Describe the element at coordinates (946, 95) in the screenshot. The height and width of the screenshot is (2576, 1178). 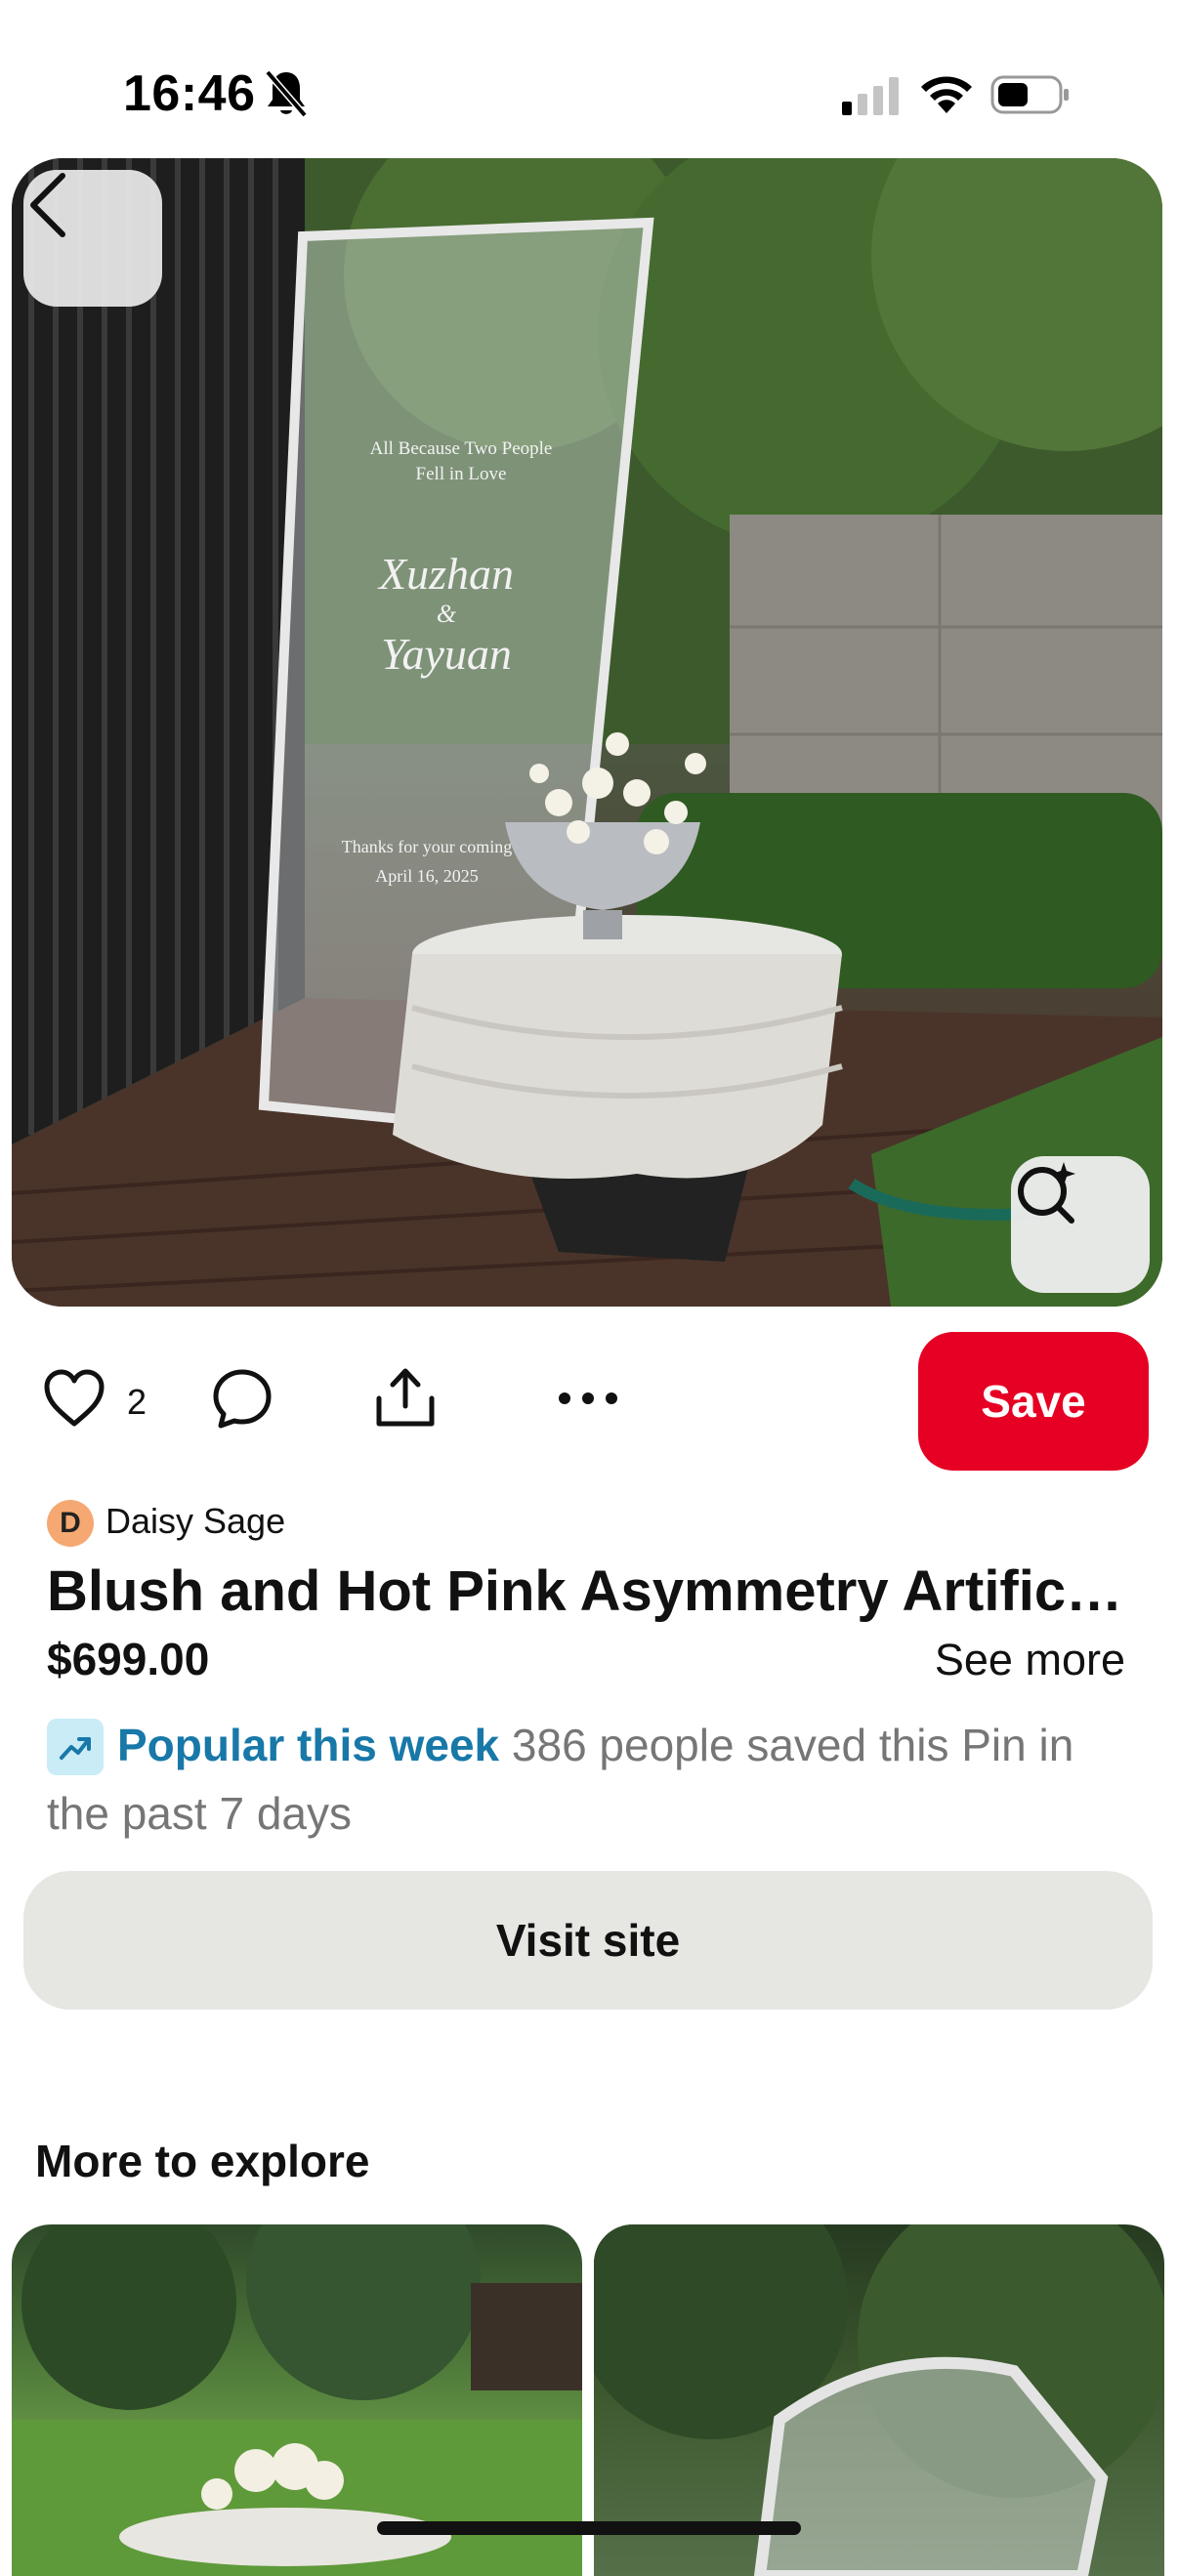
I see `wifi-icon` at that location.